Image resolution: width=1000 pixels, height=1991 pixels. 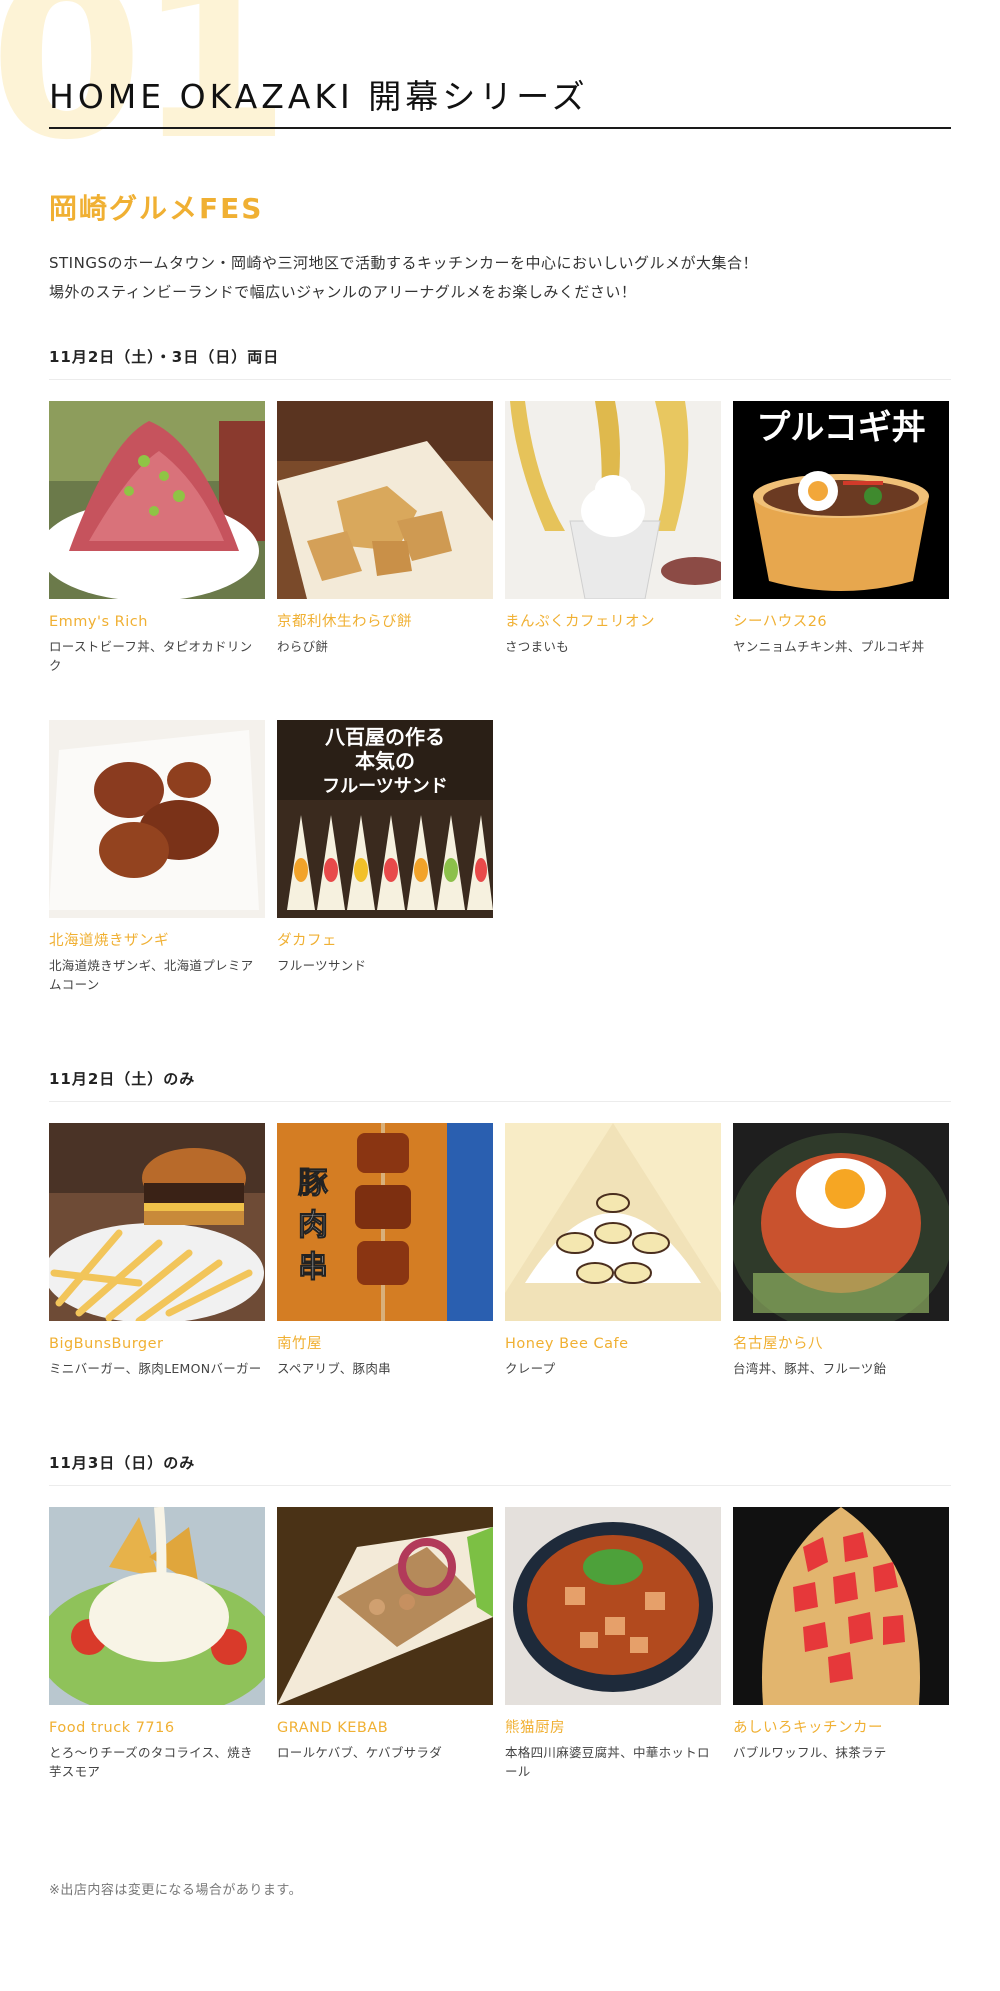 I want to click on shop-grid: Emmy's Rich ローストビーフ丼、タピオカドリンク 京都利休生わらび餅, so click(x=500, y=538).